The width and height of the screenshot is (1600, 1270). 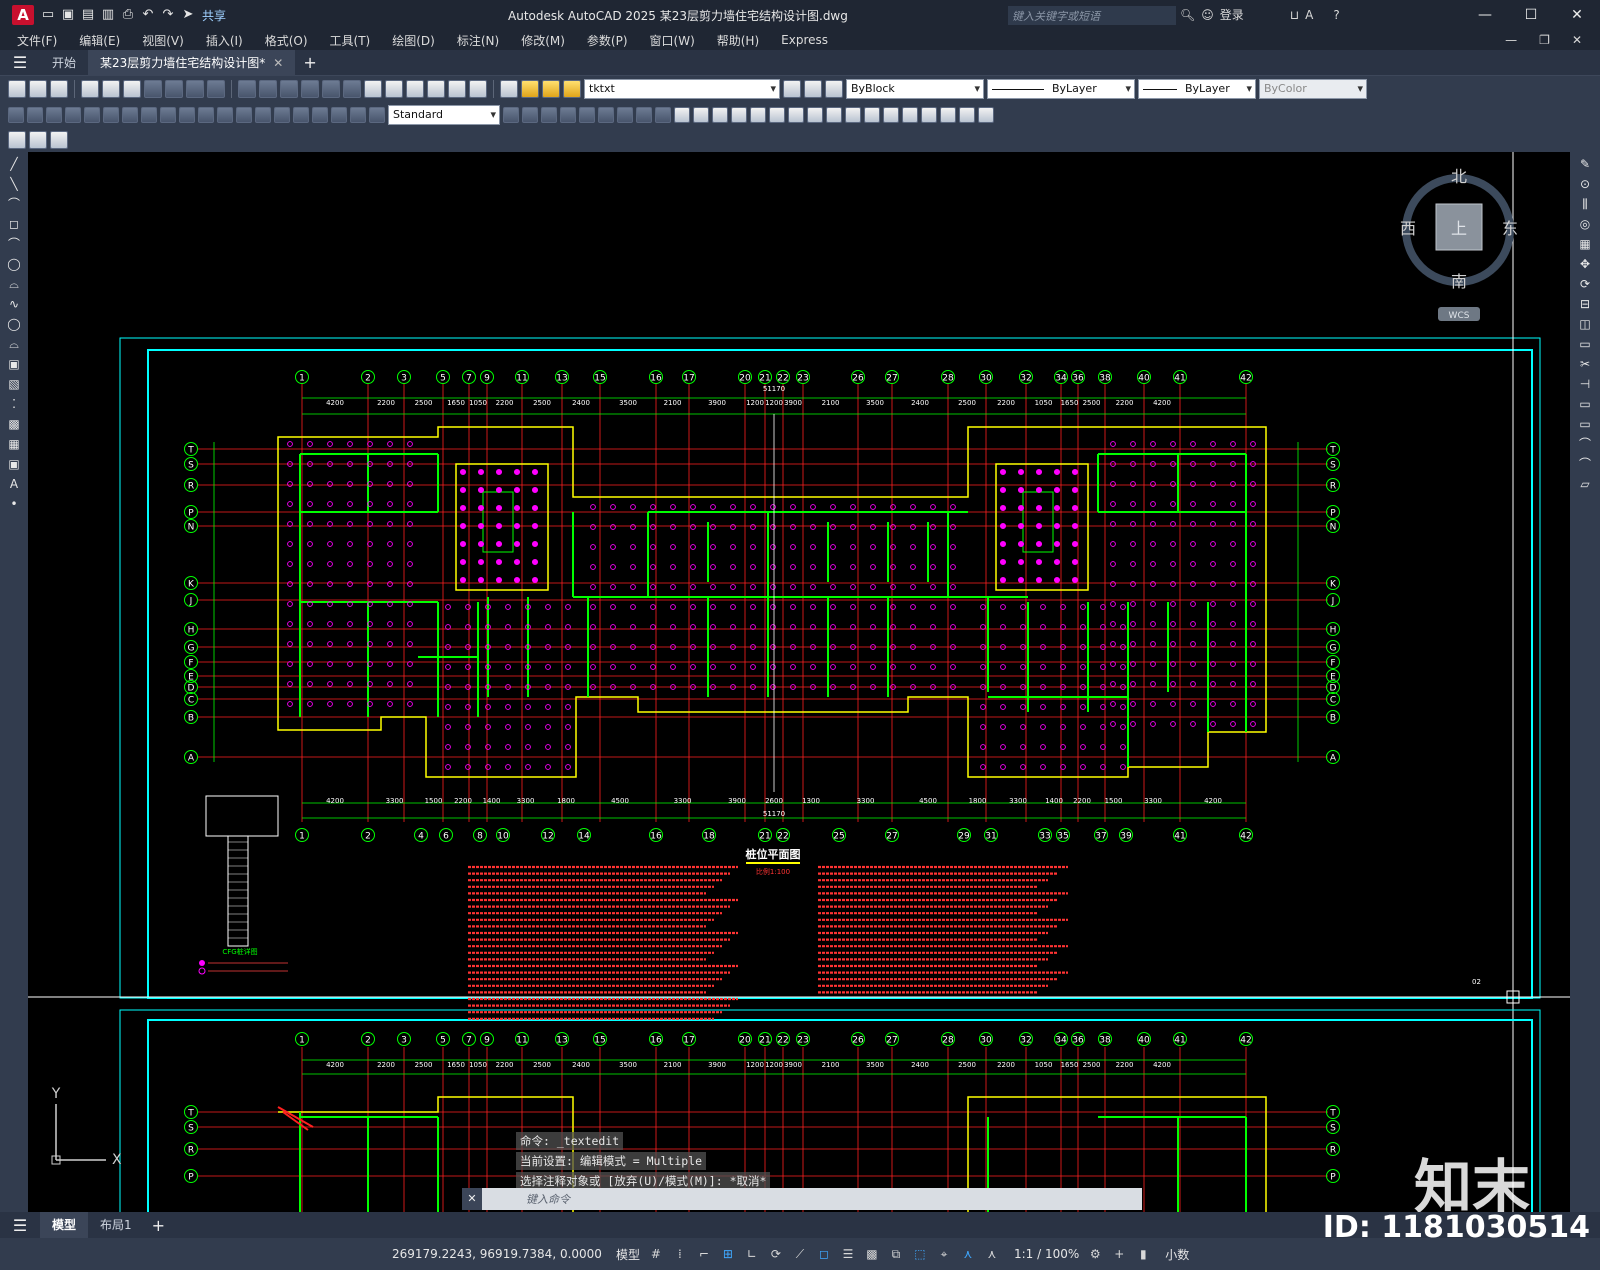 What do you see at coordinates (929, 115) in the screenshot?
I see `dim-tool-42-icon` at bounding box center [929, 115].